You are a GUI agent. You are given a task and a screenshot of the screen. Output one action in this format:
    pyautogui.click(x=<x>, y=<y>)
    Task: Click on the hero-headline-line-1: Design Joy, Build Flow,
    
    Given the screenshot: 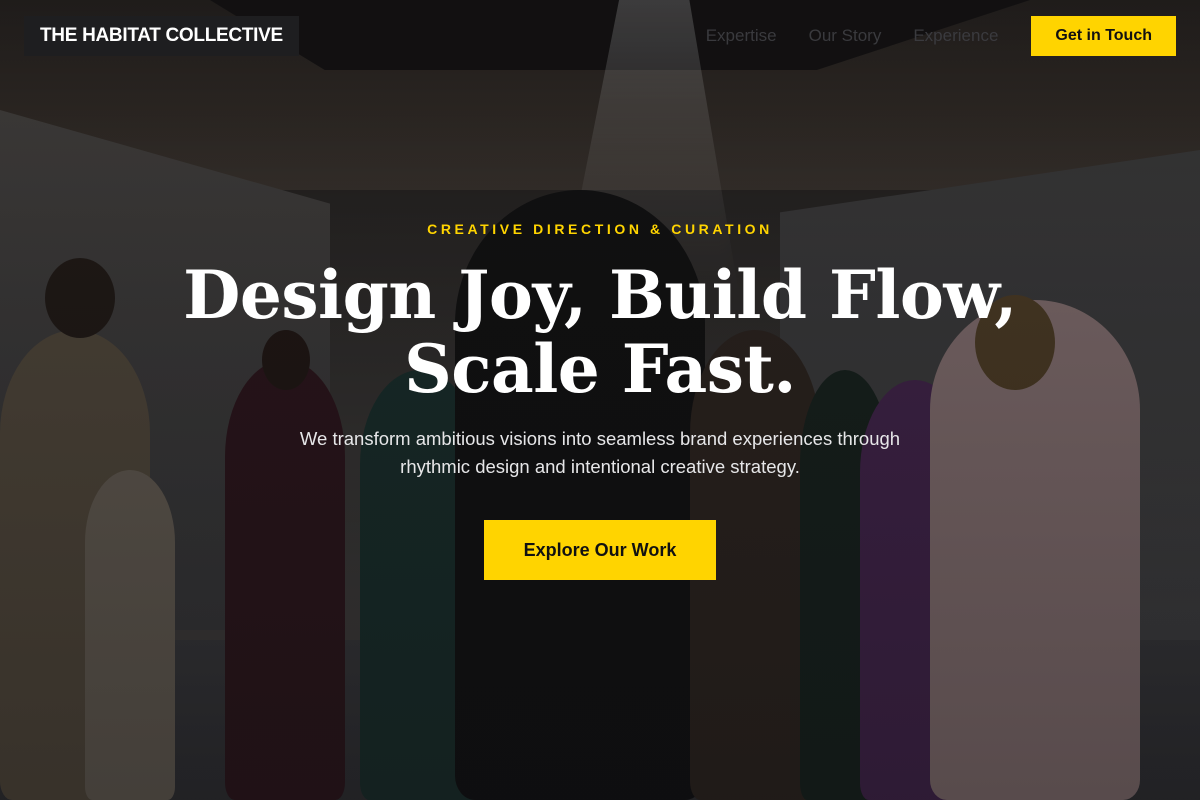 What is the action you would take?
    pyautogui.click(x=600, y=295)
    